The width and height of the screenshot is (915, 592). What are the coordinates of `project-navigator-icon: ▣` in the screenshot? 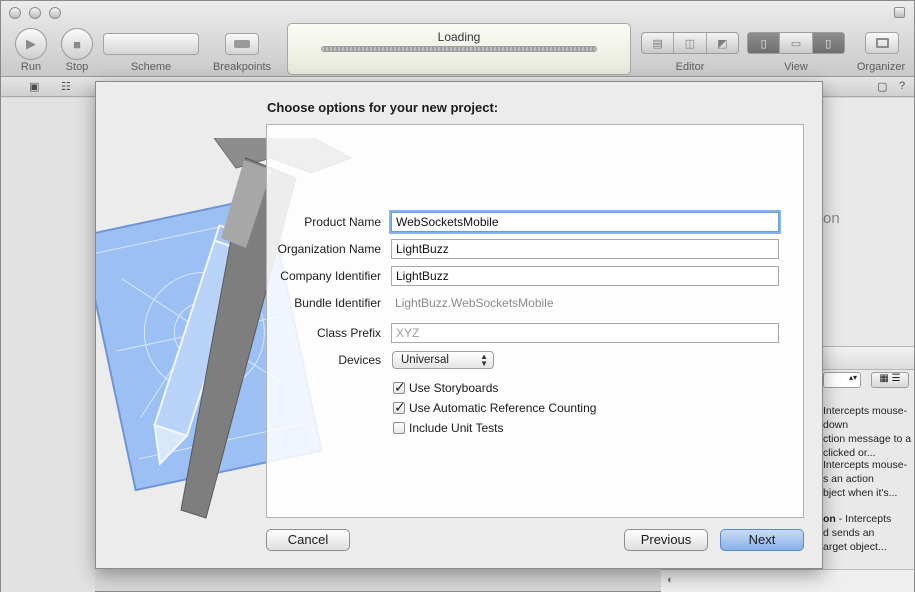 It's located at (34, 86).